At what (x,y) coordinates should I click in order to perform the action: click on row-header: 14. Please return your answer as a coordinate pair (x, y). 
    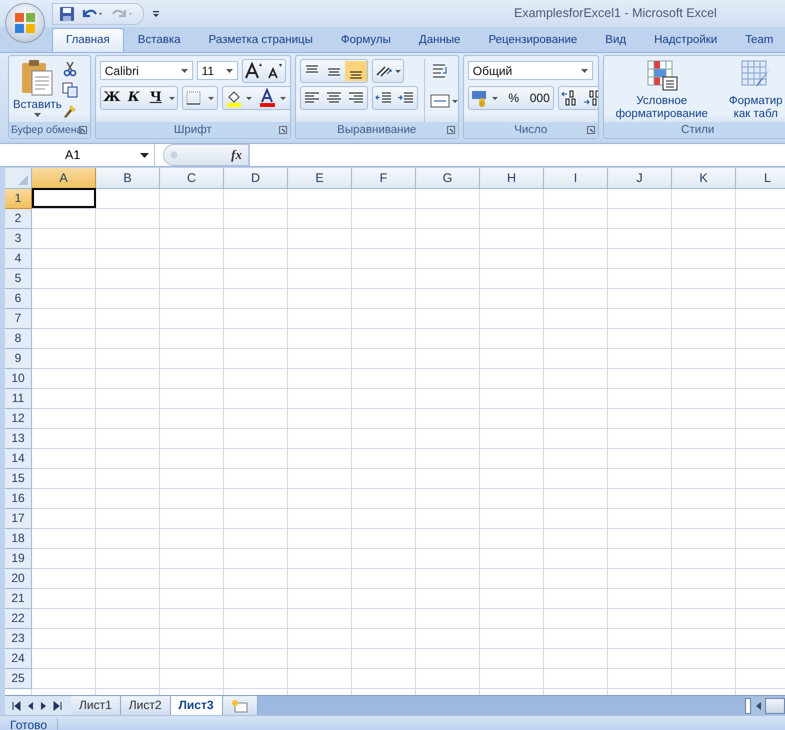
    Looking at the image, I should click on (18, 459).